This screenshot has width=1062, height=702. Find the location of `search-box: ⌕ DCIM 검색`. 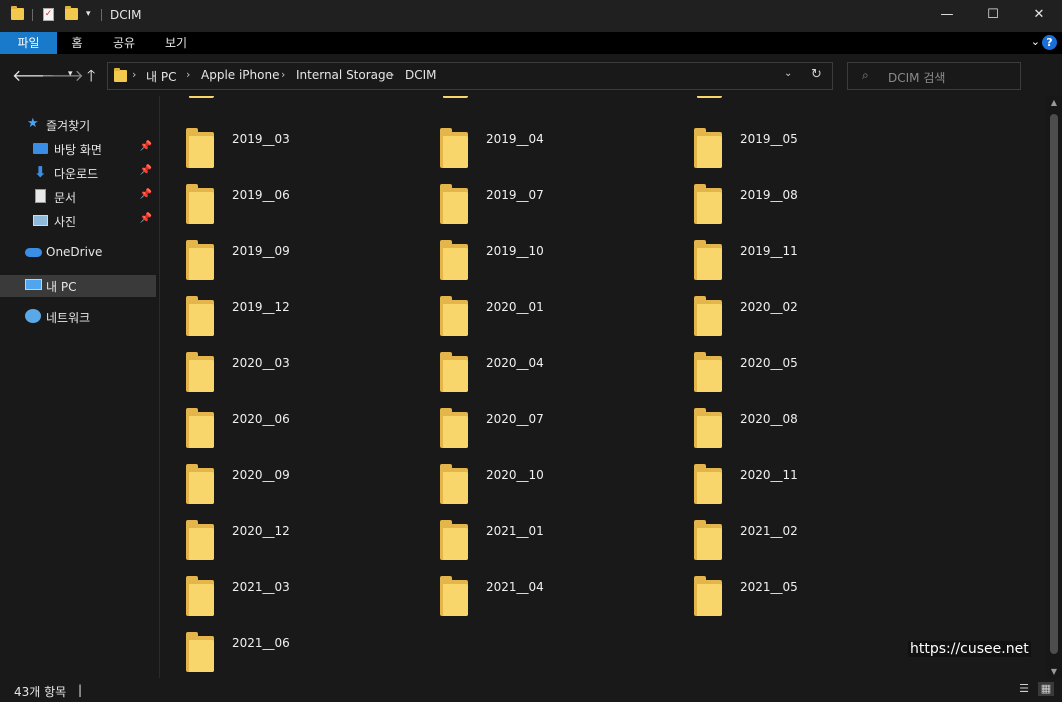

search-box: ⌕ DCIM 검색 is located at coordinates (934, 76).